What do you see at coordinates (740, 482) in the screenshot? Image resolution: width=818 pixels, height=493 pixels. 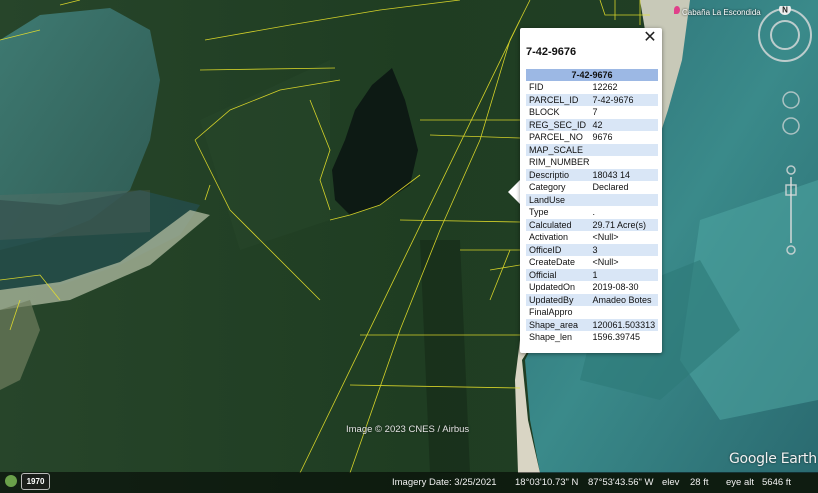 I see `eye-alt-label: eye alt` at bounding box center [740, 482].